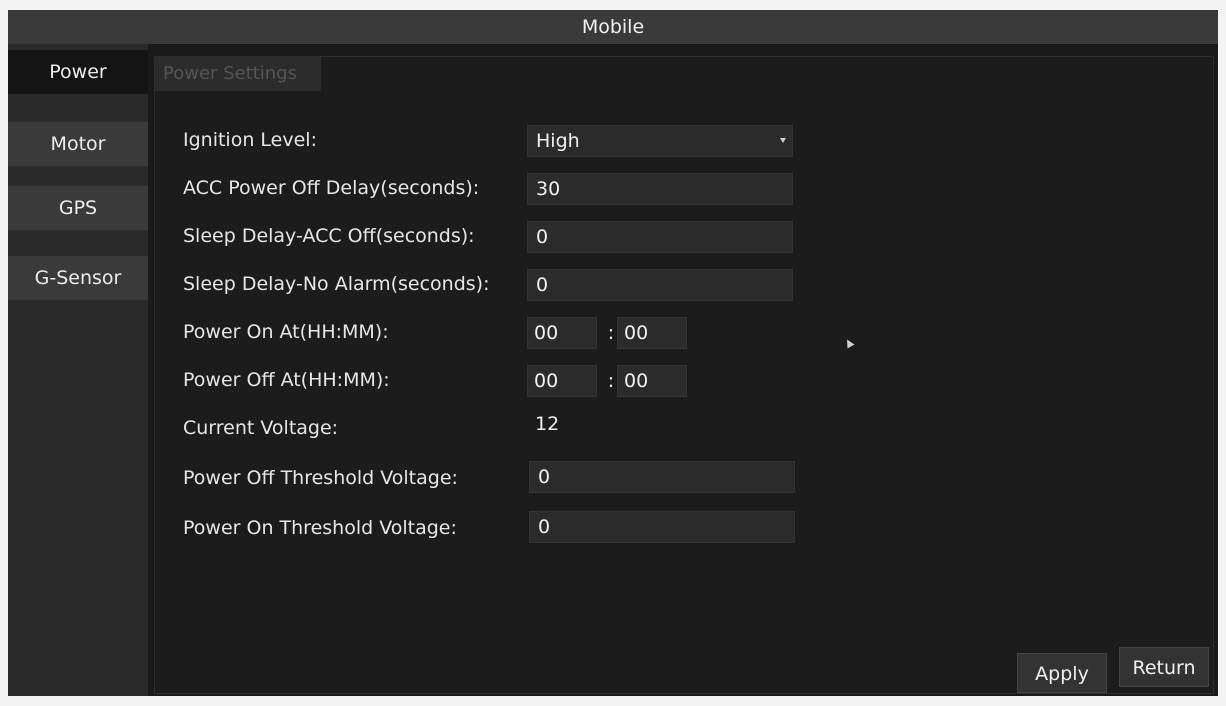 The width and height of the screenshot is (1226, 706). Describe the element at coordinates (660, 141) in the screenshot. I see `ignition-level-select: High` at that location.